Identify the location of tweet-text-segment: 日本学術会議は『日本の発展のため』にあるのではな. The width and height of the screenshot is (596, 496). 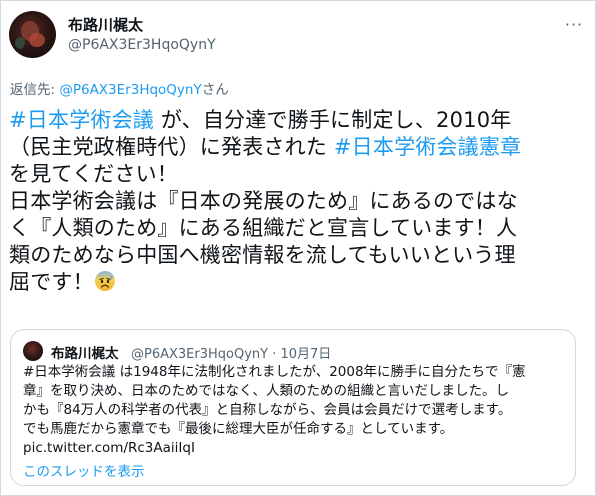
(263, 201).